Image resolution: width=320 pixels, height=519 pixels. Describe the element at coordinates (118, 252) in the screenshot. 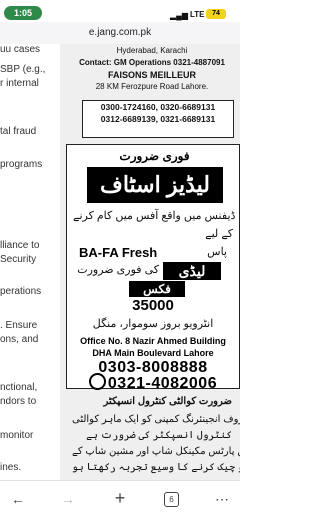

I see `ad-qualification: BA-FA Fresh` at that location.